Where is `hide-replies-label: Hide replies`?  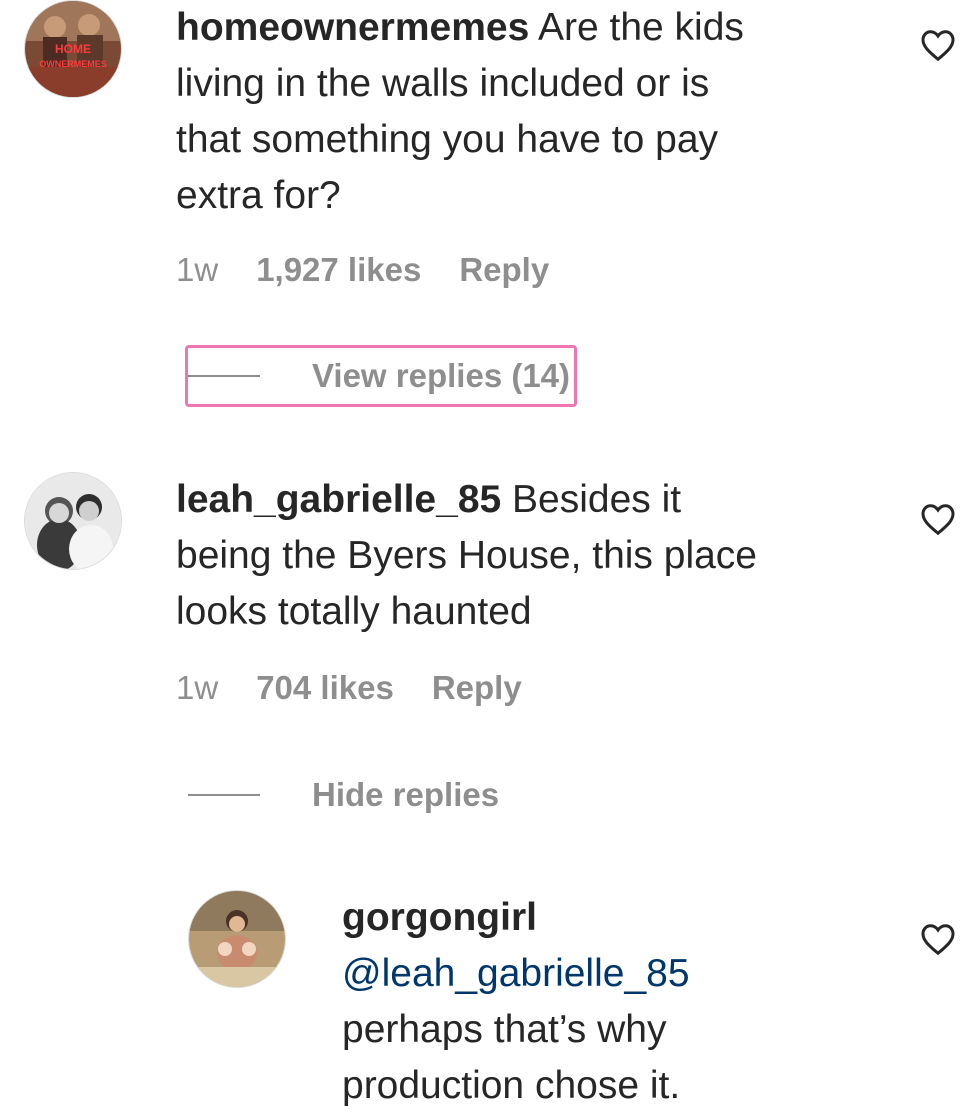 hide-replies-label: Hide replies is located at coordinates (406, 794).